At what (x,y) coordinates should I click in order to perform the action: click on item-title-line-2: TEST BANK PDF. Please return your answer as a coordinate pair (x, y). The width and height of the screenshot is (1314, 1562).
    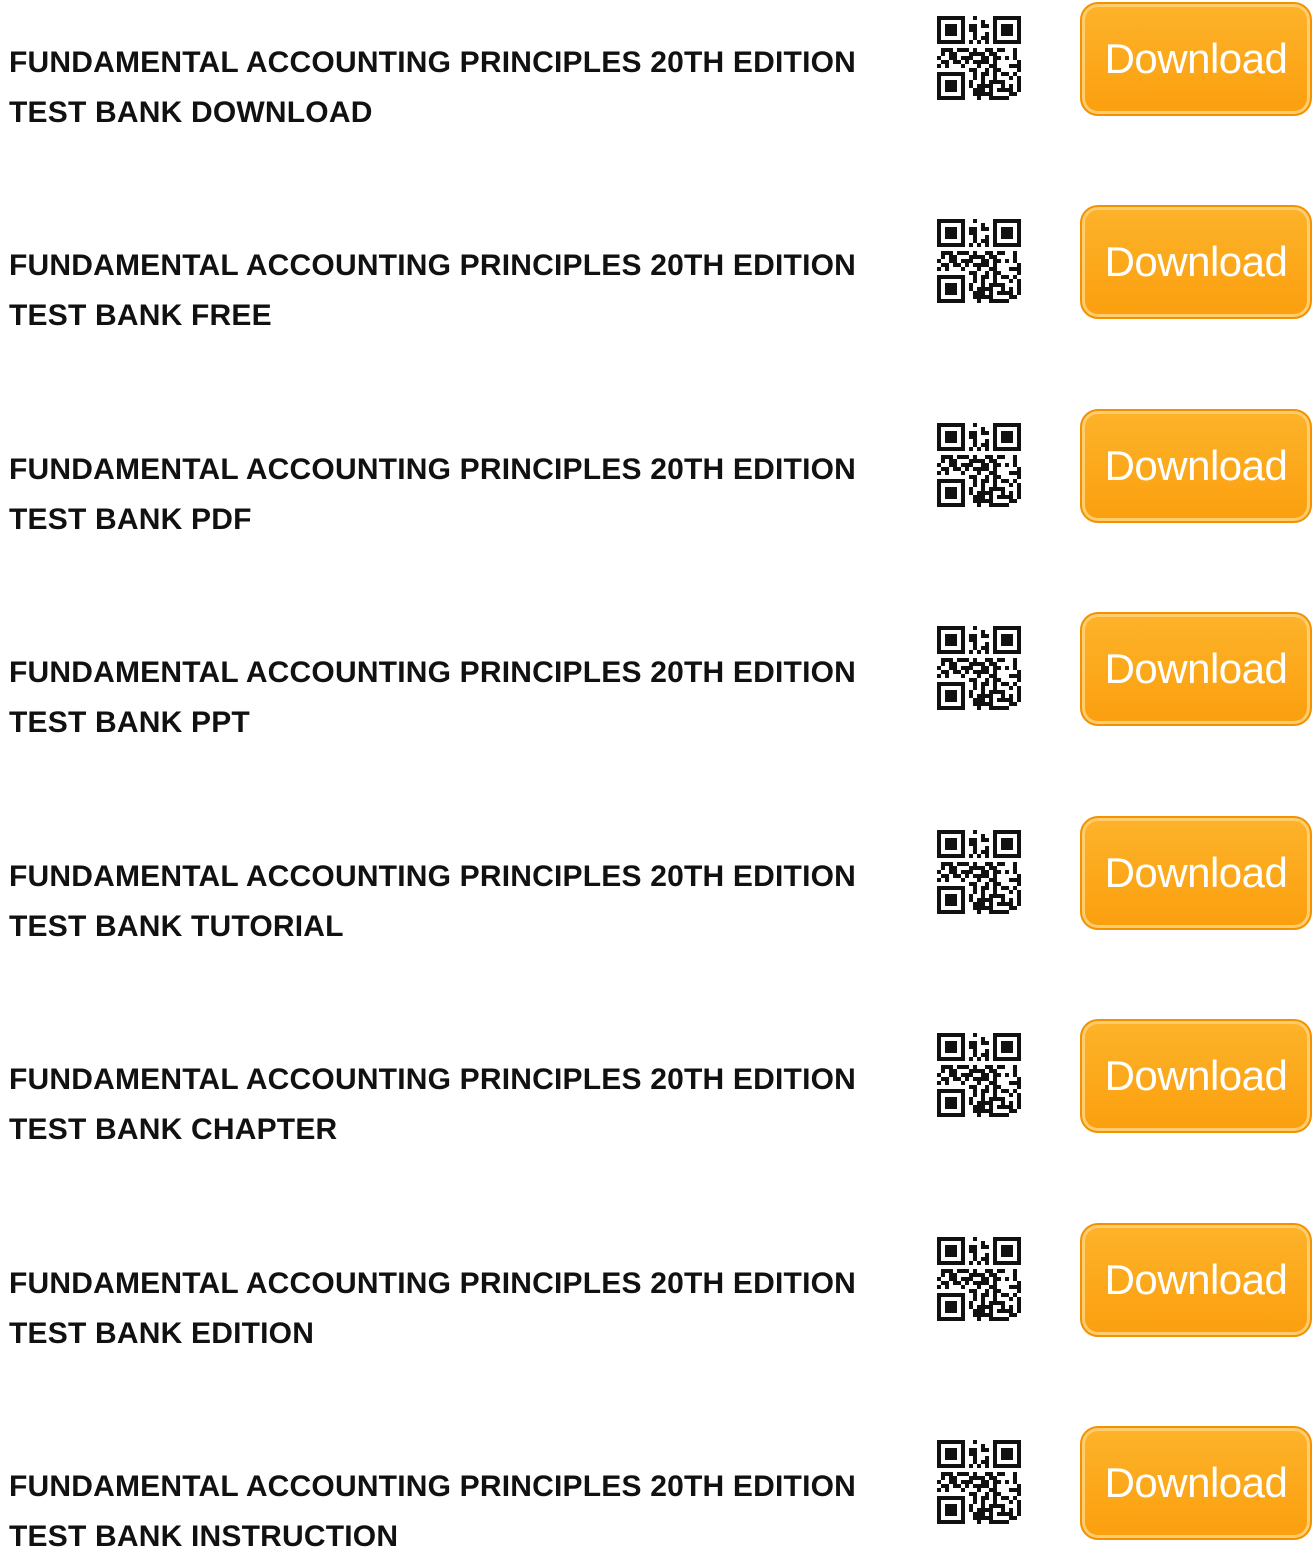
    Looking at the image, I should click on (130, 519).